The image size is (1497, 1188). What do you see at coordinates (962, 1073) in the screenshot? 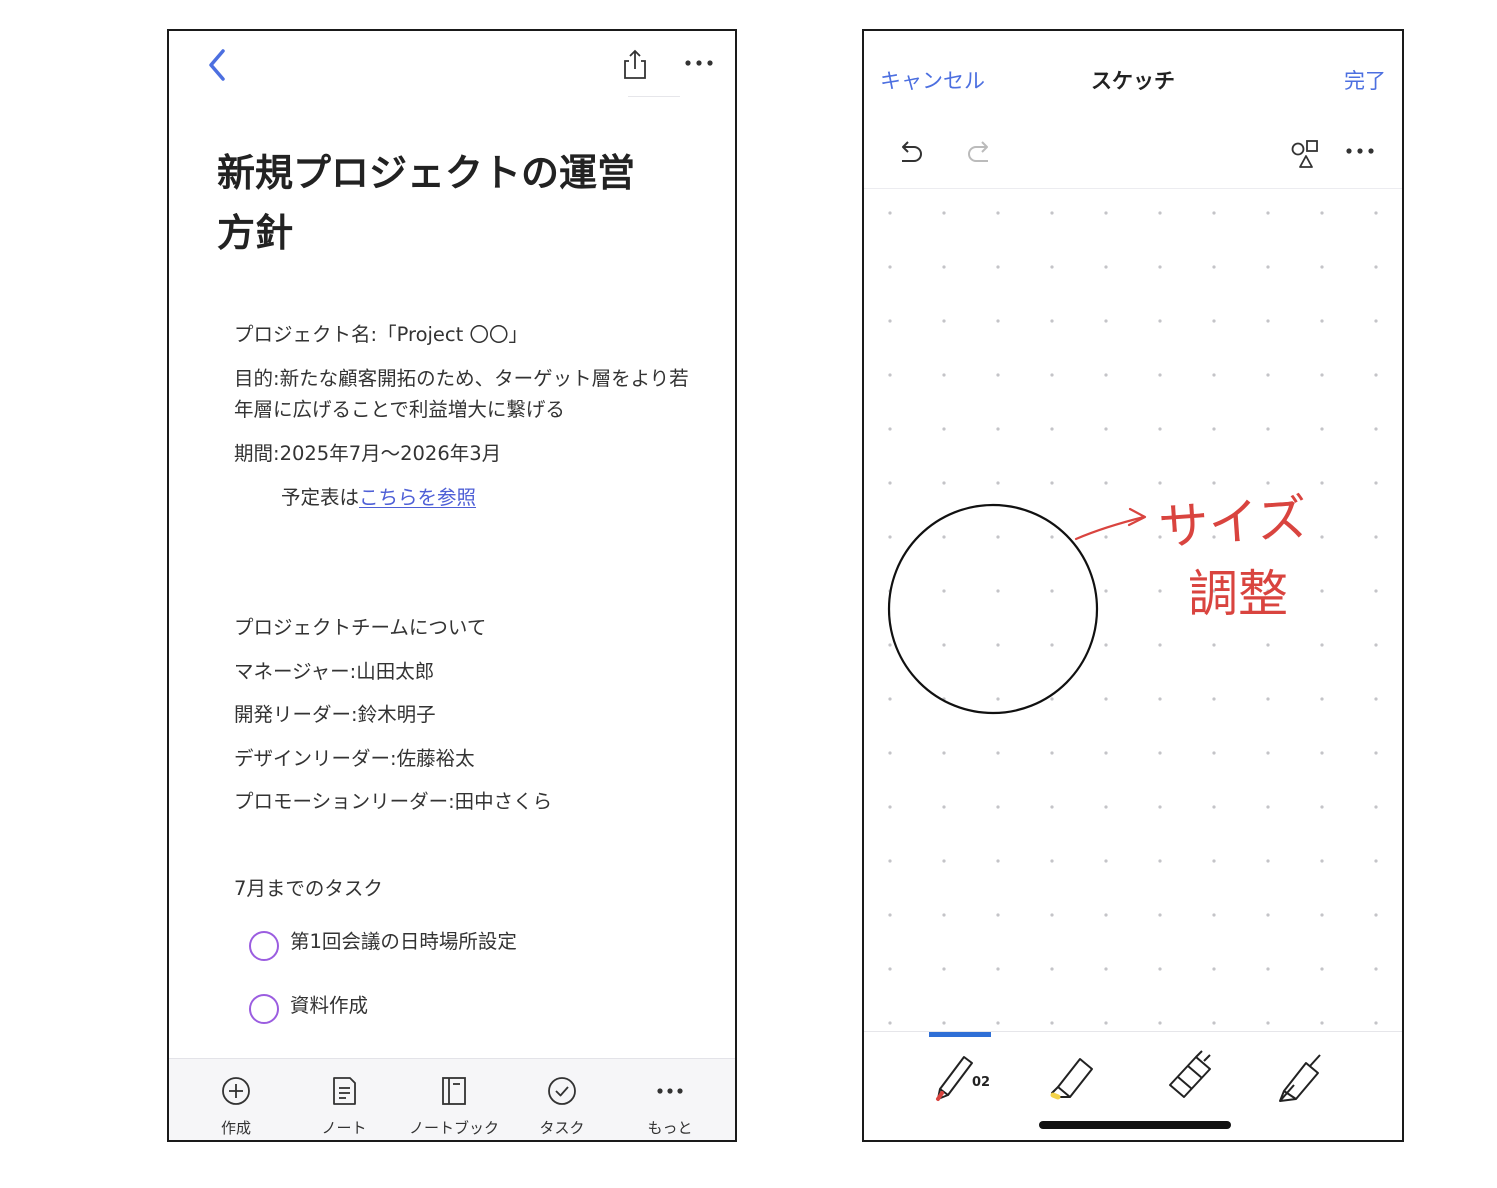
I see `pen-tool: 02` at bounding box center [962, 1073].